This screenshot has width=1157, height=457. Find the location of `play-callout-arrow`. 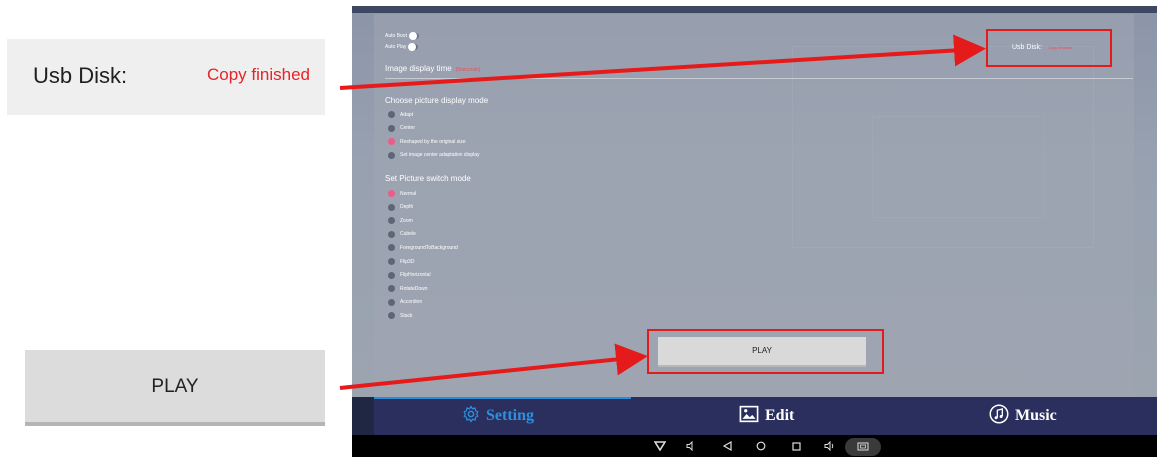

play-callout-arrow is located at coordinates (493, 366).